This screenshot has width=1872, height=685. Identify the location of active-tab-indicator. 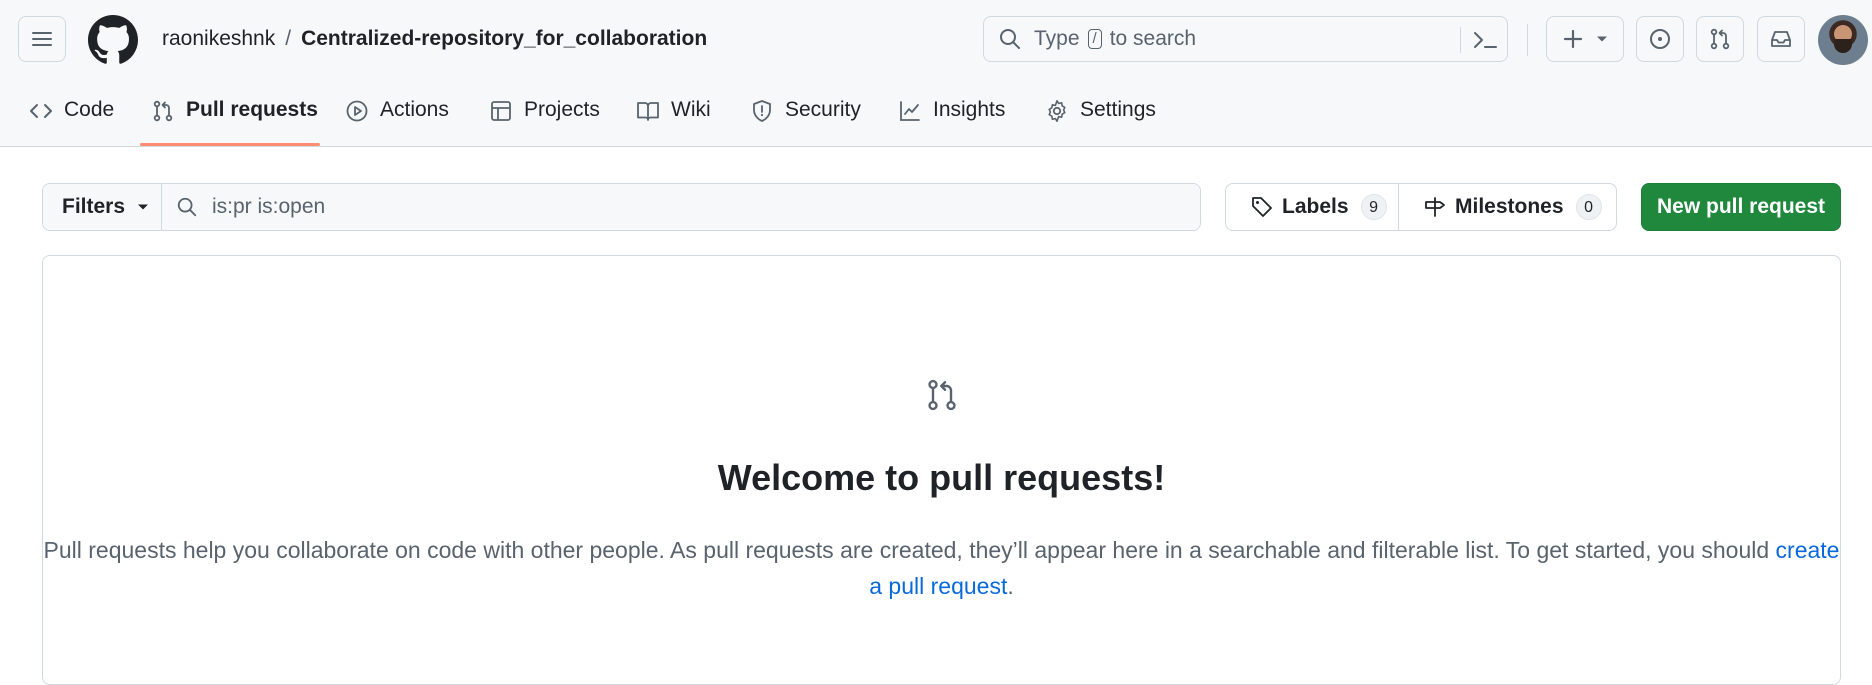
(230, 144).